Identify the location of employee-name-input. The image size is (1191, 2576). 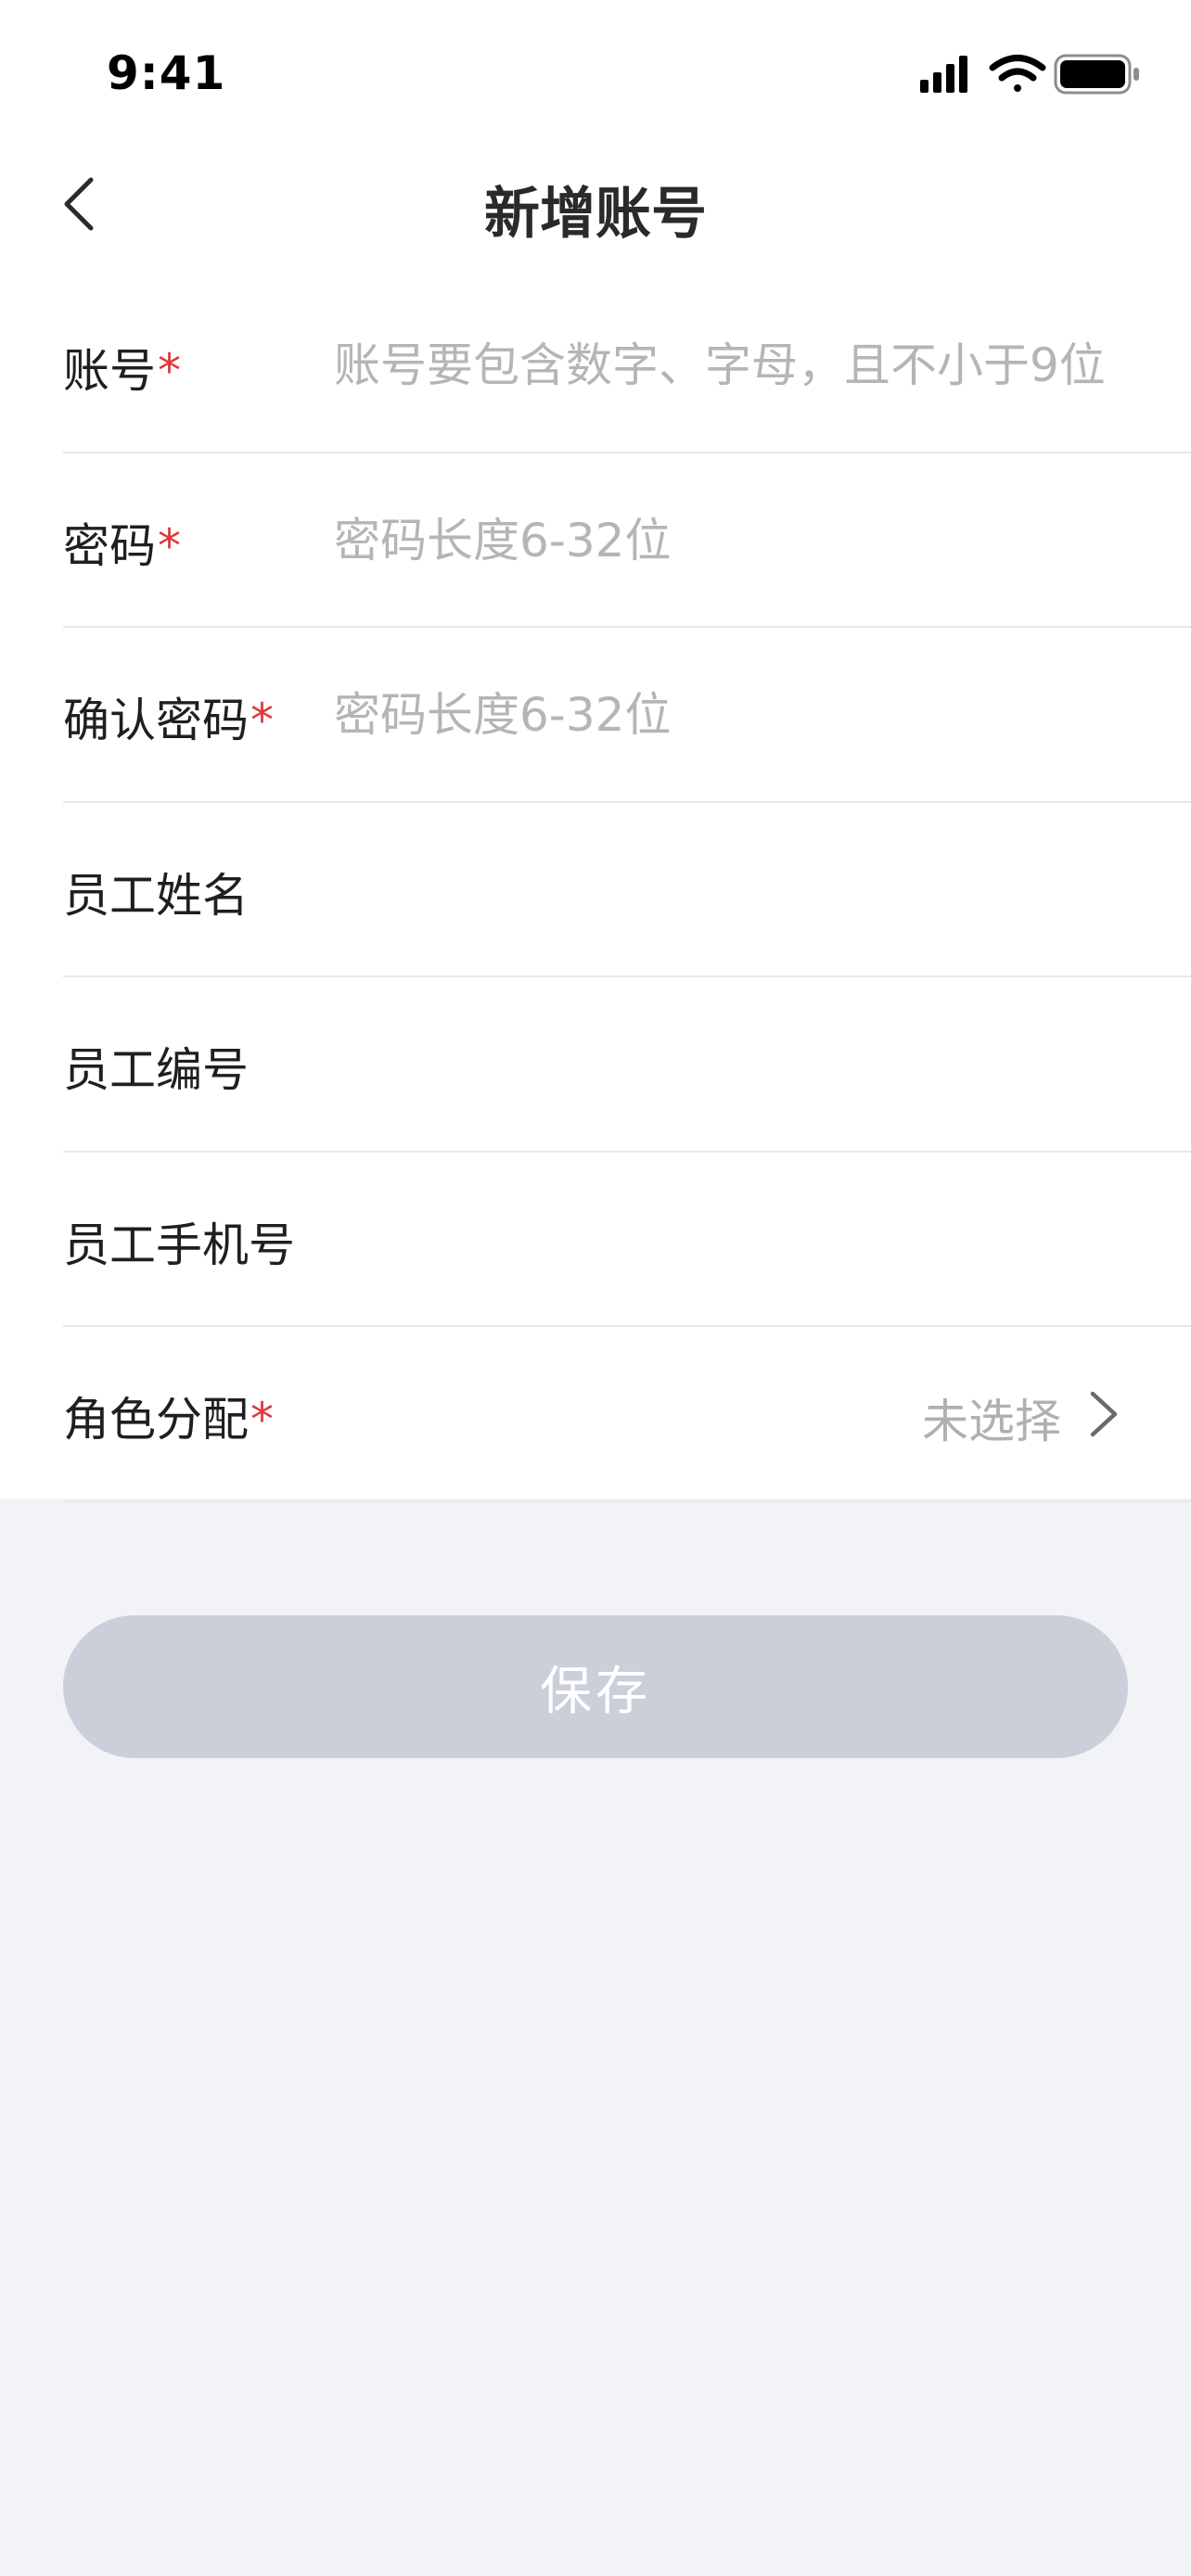
(762, 890).